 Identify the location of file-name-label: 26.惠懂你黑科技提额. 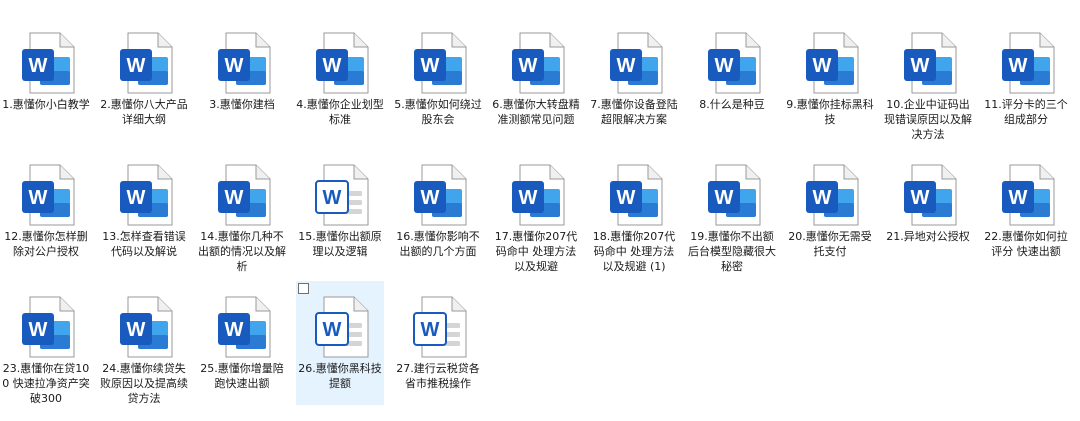
(340, 376).